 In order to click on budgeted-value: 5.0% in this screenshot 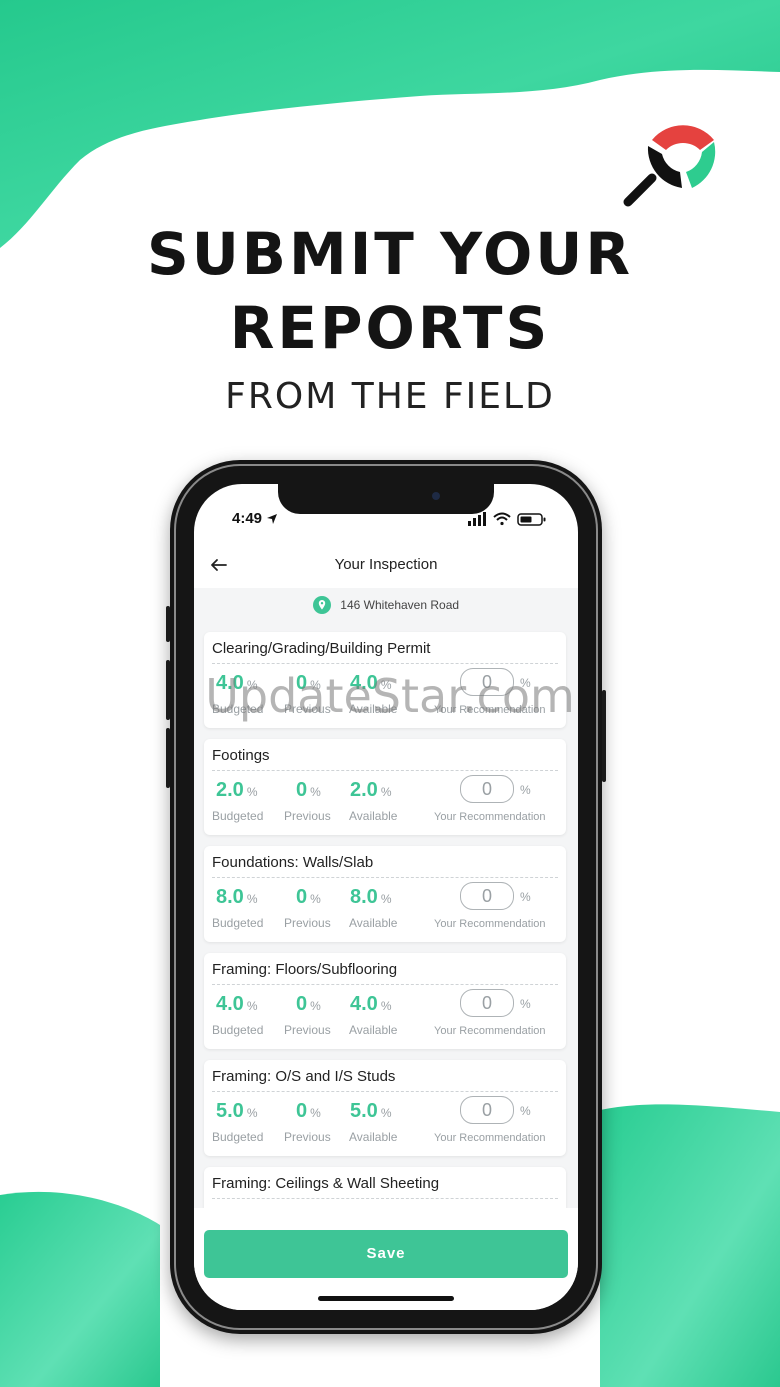, I will do `click(237, 1111)`.